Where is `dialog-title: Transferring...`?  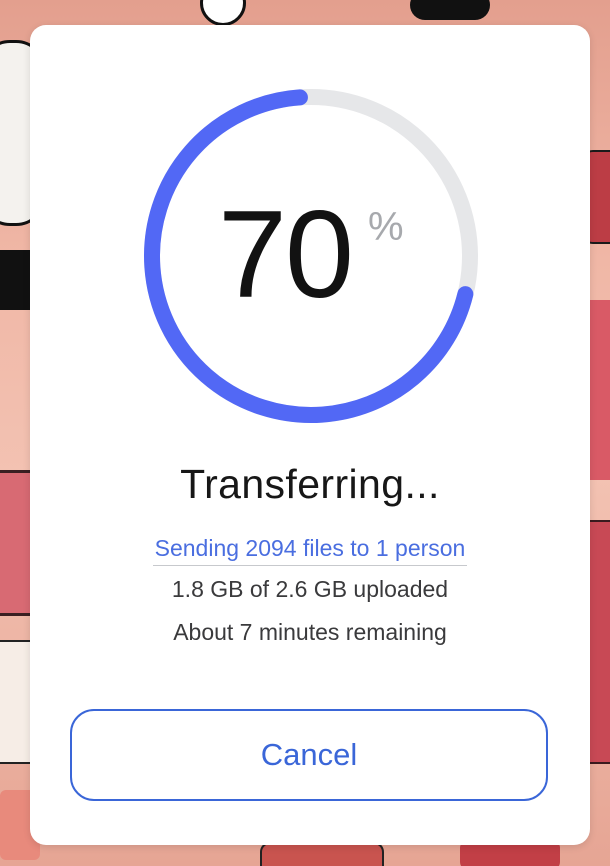 dialog-title: Transferring... is located at coordinates (310, 484).